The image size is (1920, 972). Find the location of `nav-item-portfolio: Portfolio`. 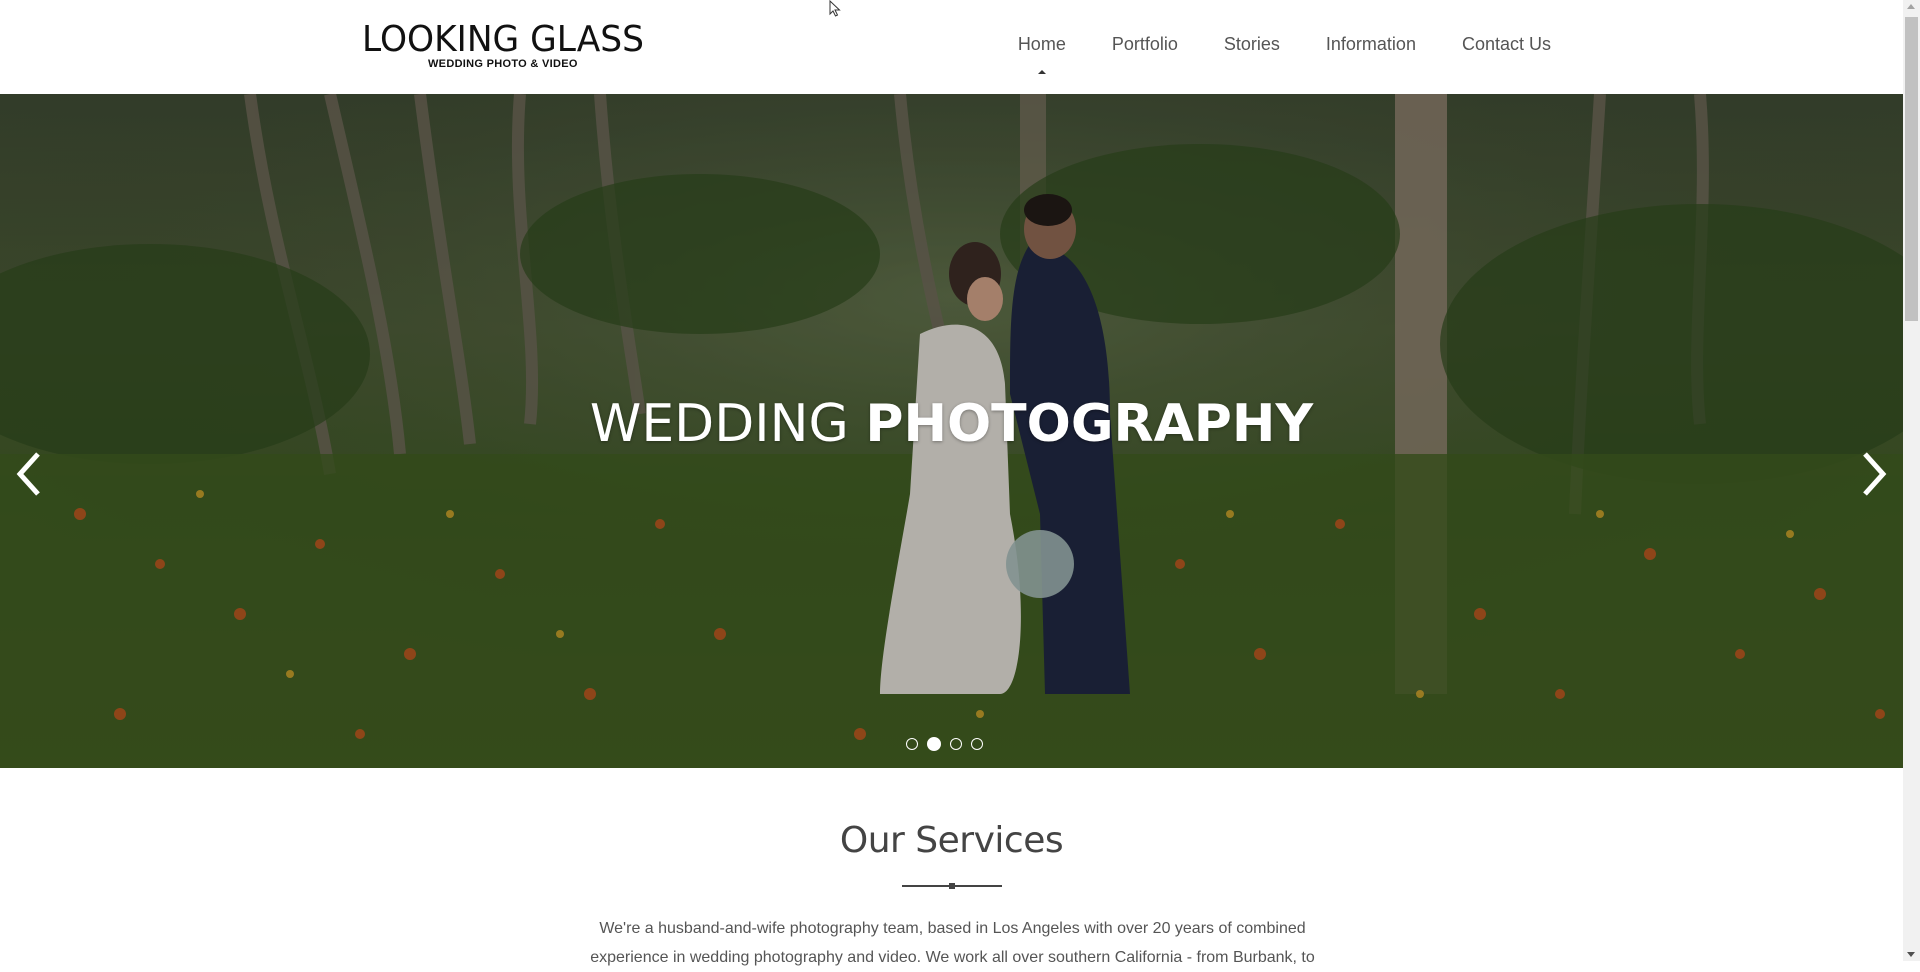

nav-item-portfolio: Portfolio is located at coordinates (1145, 44).